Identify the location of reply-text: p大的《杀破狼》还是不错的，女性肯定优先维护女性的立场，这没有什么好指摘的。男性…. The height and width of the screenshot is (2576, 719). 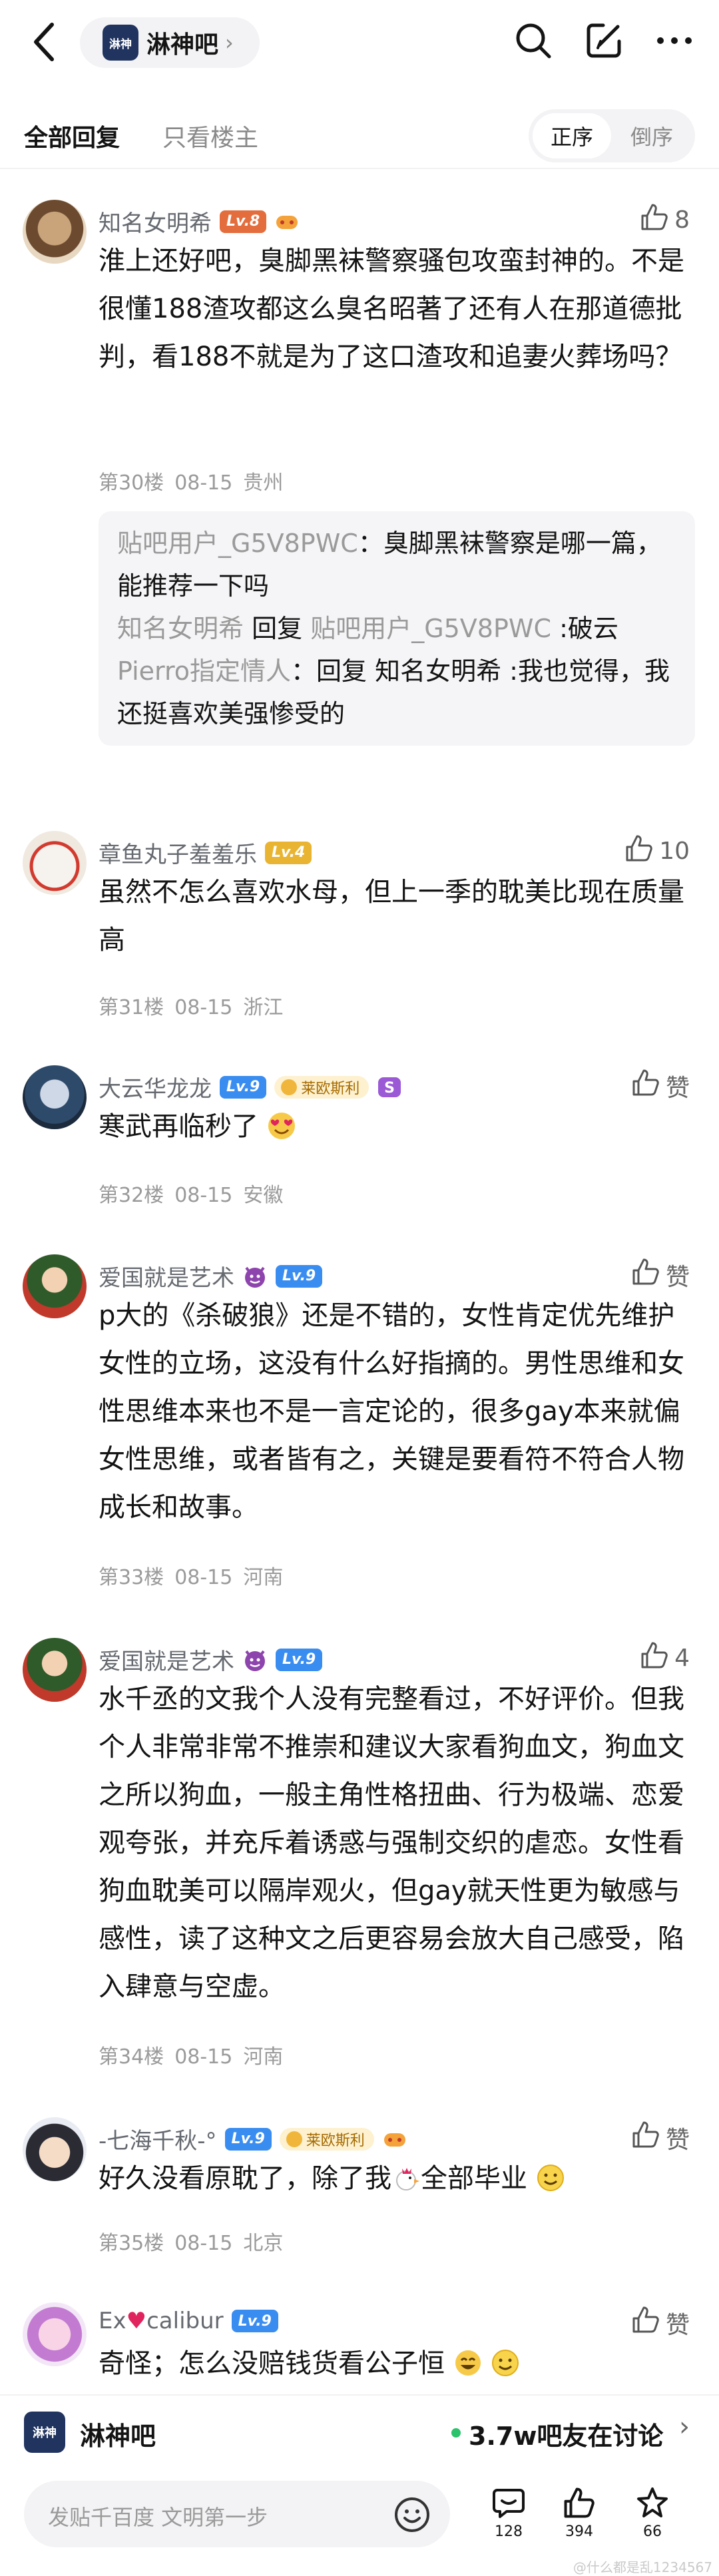
(392, 1412).